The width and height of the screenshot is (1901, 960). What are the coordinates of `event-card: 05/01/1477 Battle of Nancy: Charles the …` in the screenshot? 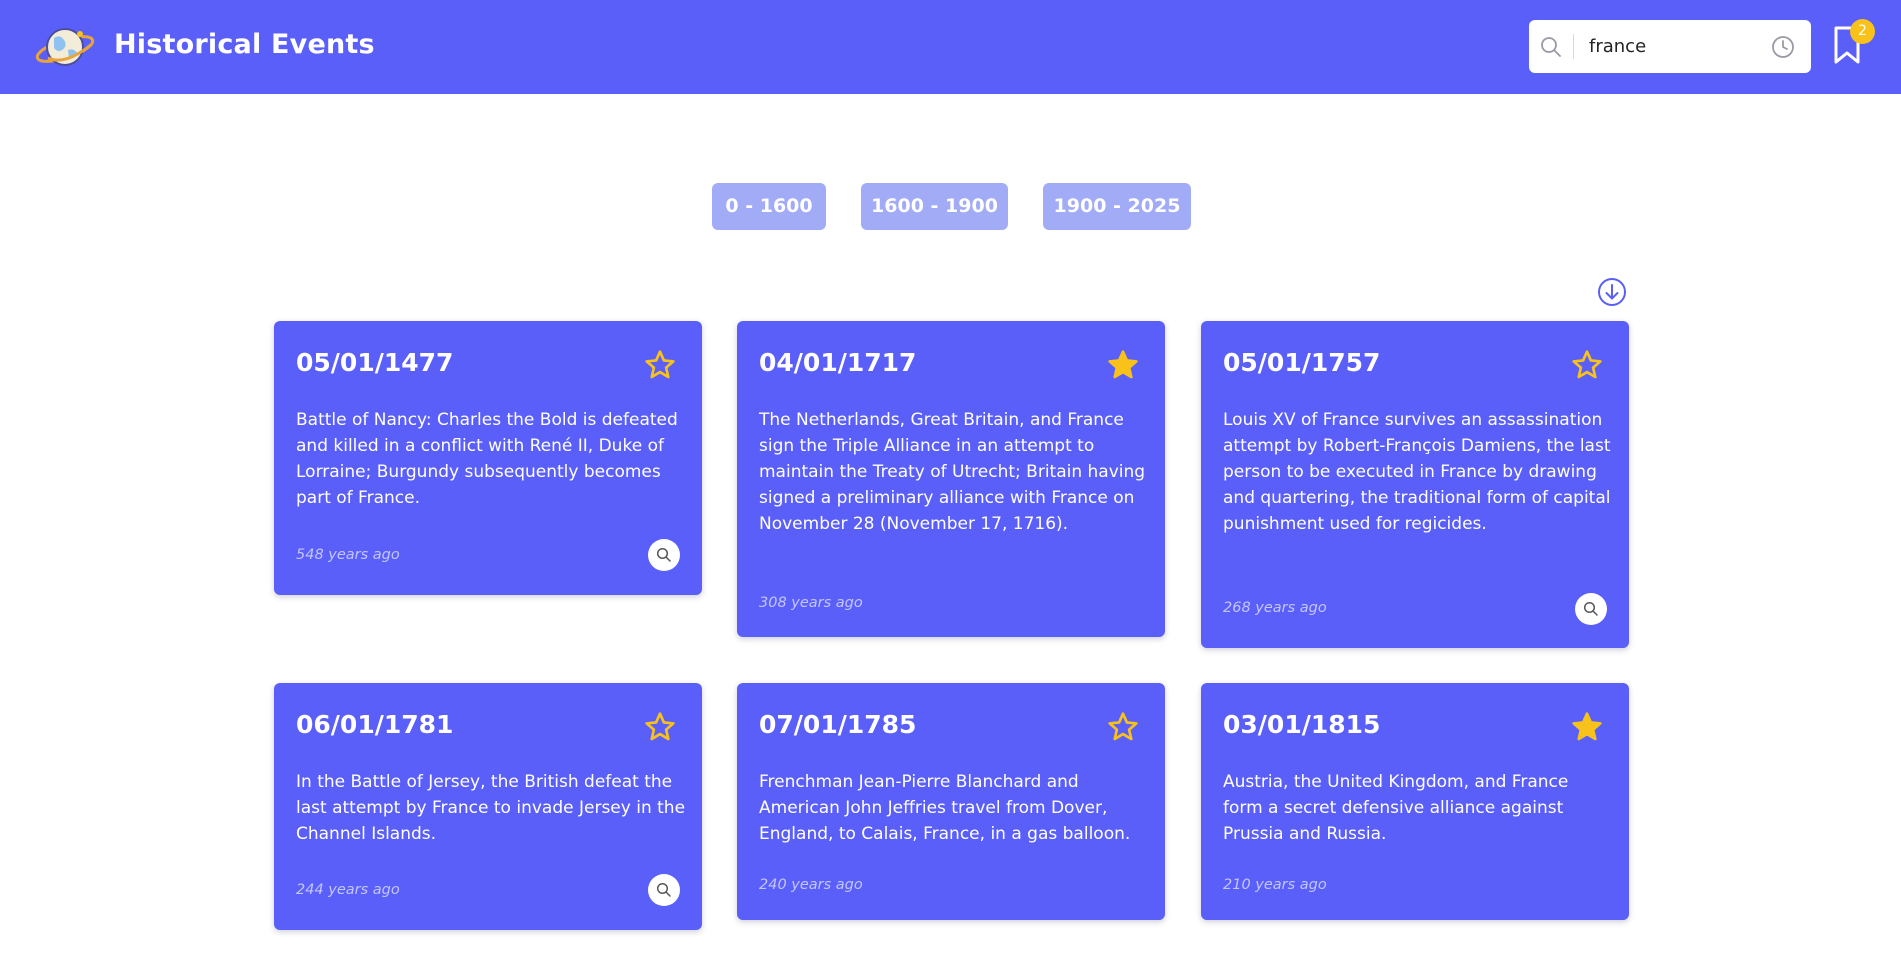 It's located at (488, 458).